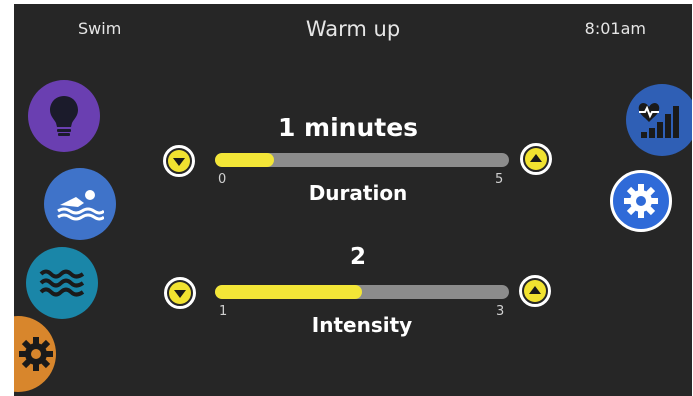 The height and width of the screenshot is (396, 693). What do you see at coordinates (362, 325) in the screenshot?
I see `intensity-label: Intensity` at bounding box center [362, 325].